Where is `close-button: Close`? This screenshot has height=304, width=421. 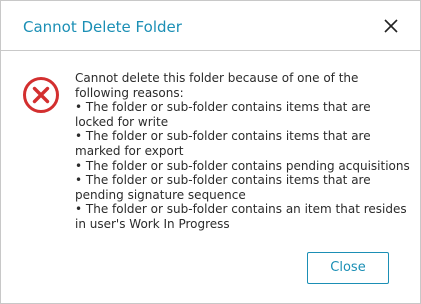
close-button: Close is located at coordinates (348, 268).